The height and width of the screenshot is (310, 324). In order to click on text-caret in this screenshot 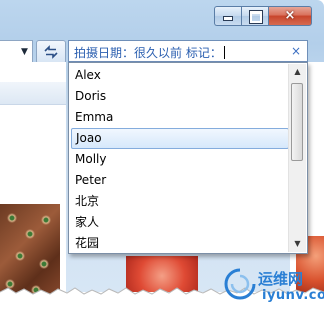, I will do `click(224, 52)`.